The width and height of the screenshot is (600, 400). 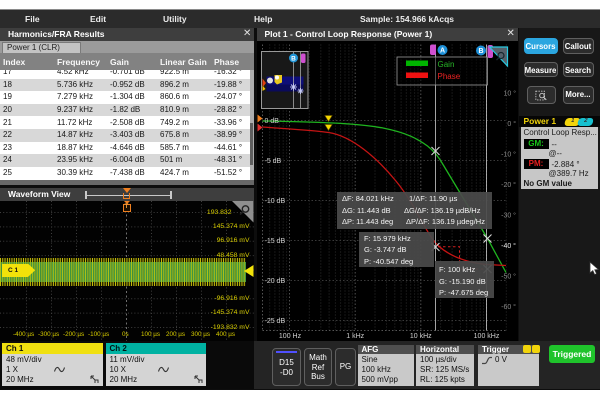 What do you see at coordinates (274, 241) in the screenshot?
I see `svg-text: -15 dB` at bounding box center [274, 241].